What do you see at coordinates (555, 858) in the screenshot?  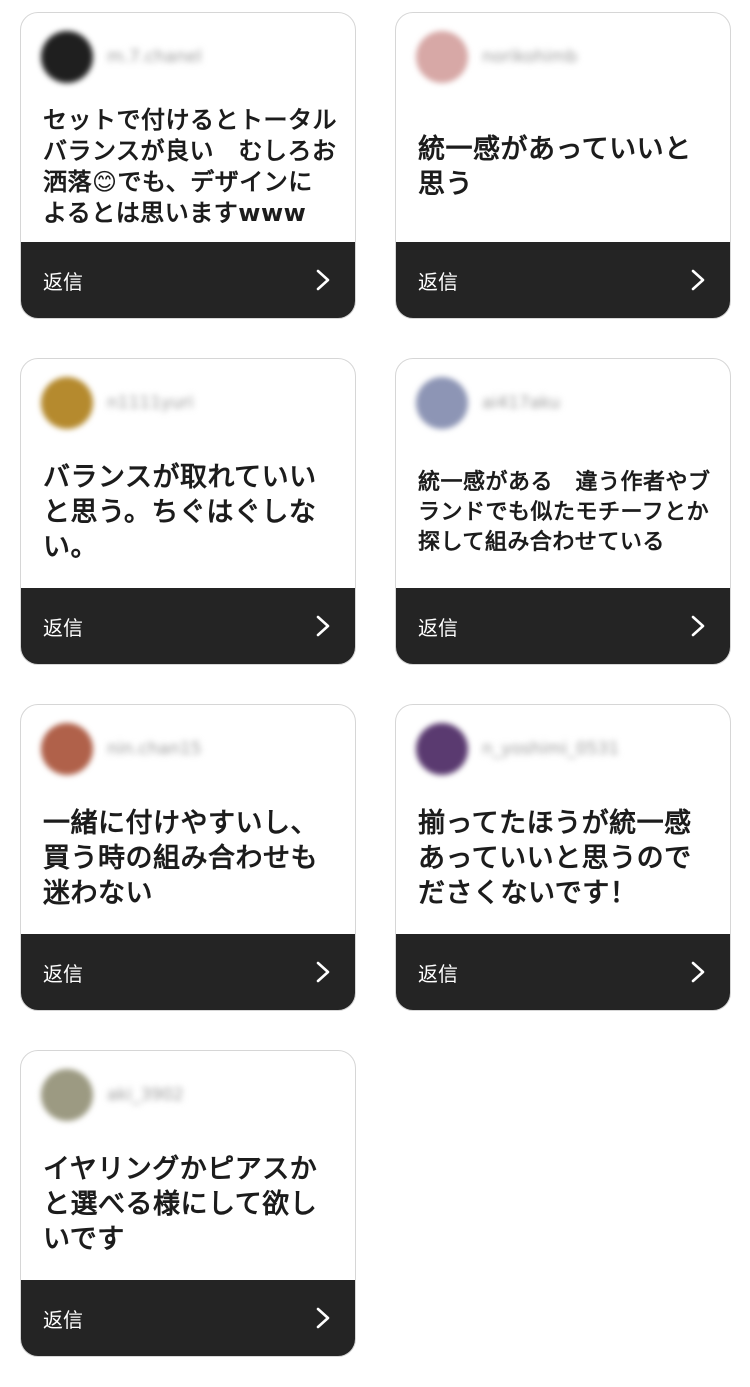 I see `comment-text: 揃ってたほうが統一感あっていいと思うのでださくないです！` at bounding box center [555, 858].